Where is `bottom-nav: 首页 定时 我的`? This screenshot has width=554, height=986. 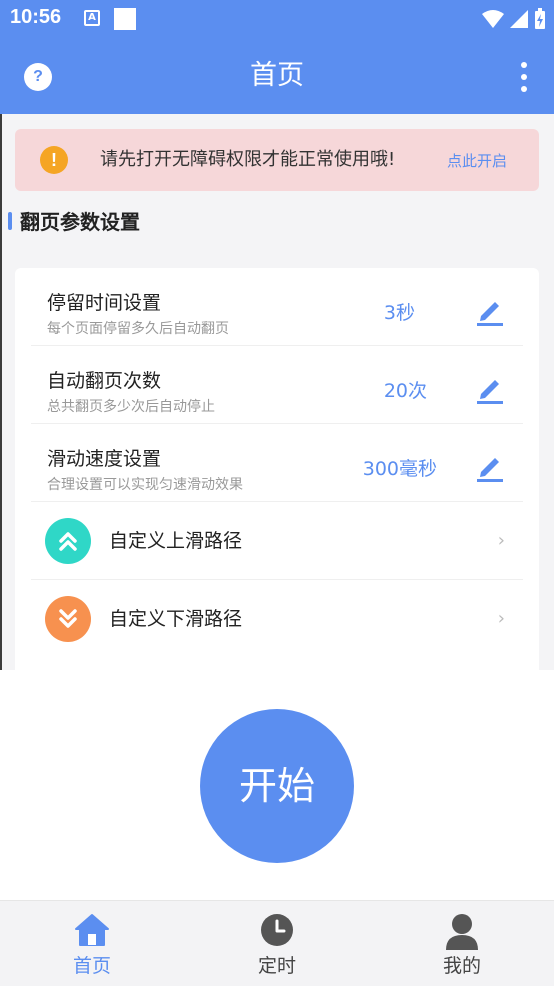 bottom-nav: 首页 定时 我的 is located at coordinates (277, 943).